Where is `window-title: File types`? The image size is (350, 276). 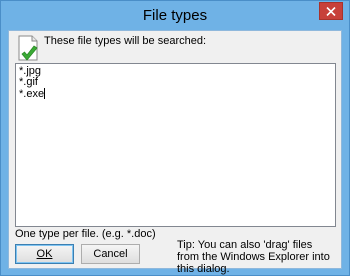
window-title: File types is located at coordinates (175, 15).